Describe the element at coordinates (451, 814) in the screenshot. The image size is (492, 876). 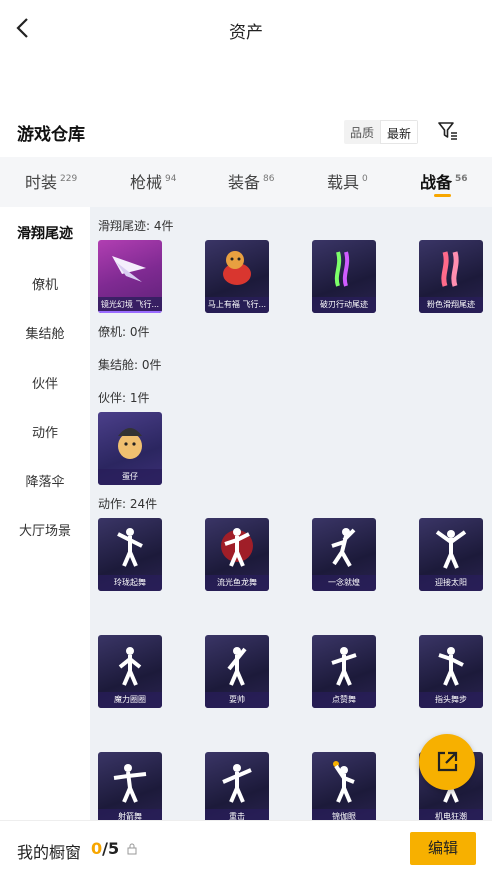
I see `item-name: 机电狂潮` at that location.